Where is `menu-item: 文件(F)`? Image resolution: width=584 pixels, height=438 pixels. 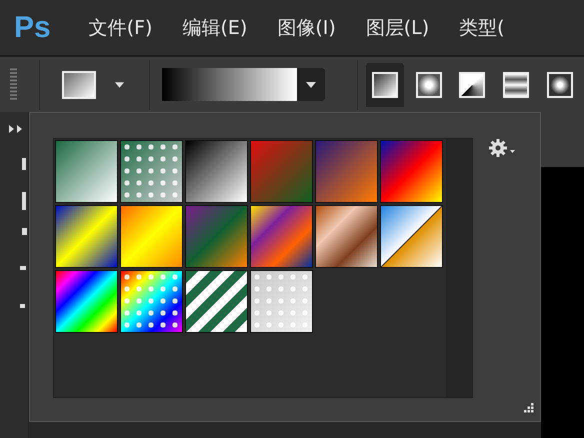 menu-item: 文件(F) is located at coordinates (120, 27).